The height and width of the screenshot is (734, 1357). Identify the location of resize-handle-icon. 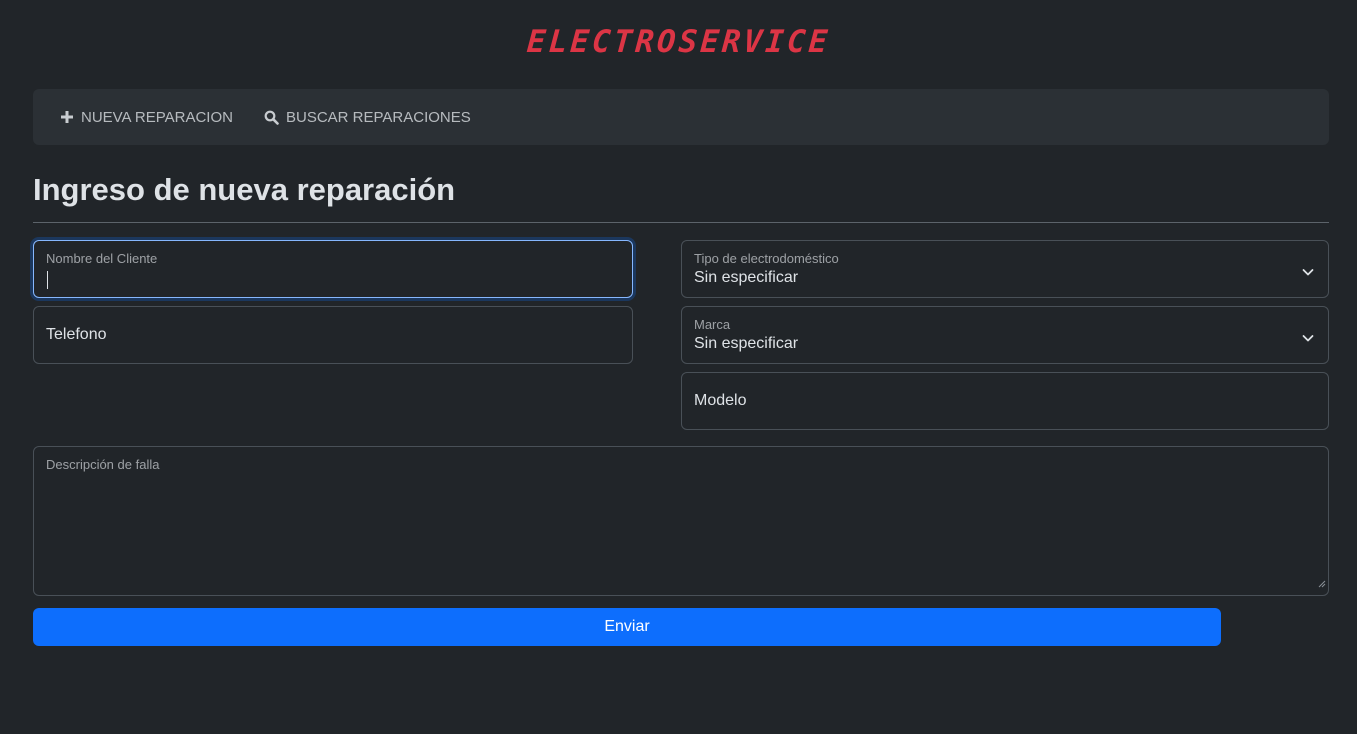
(1321, 584).